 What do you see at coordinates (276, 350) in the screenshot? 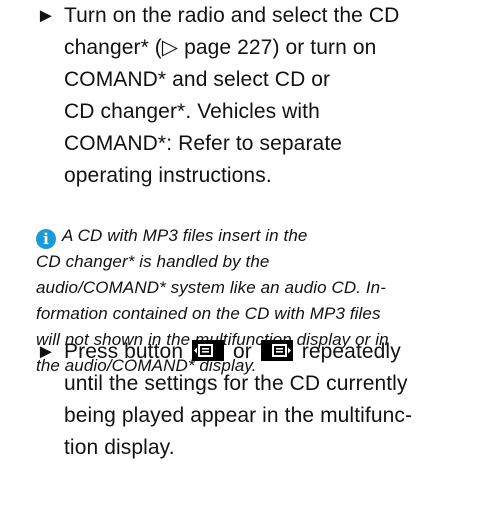
I see `display-next-button-icon` at bounding box center [276, 350].